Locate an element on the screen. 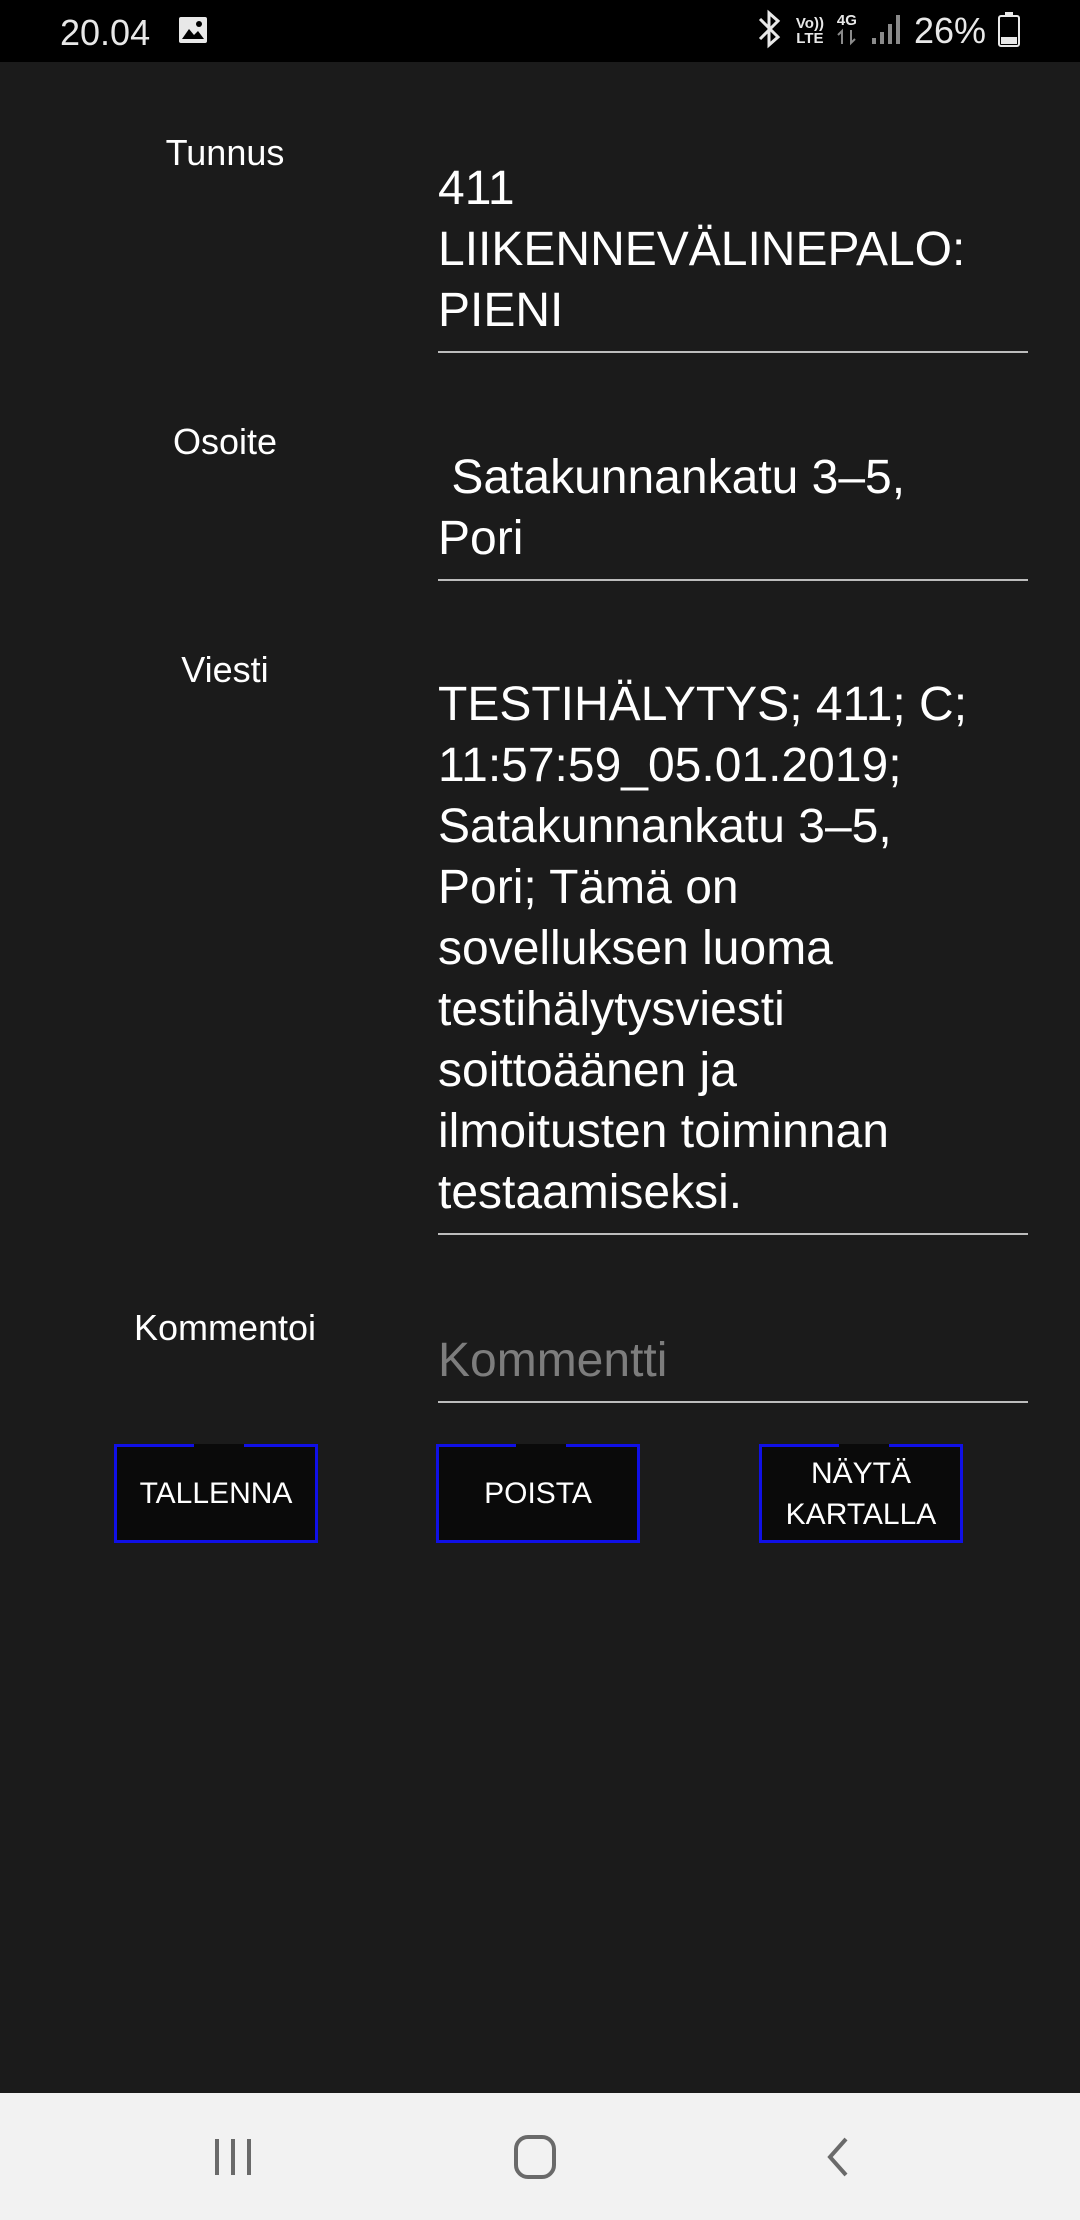  battery-icon is located at coordinates (1009, 31).